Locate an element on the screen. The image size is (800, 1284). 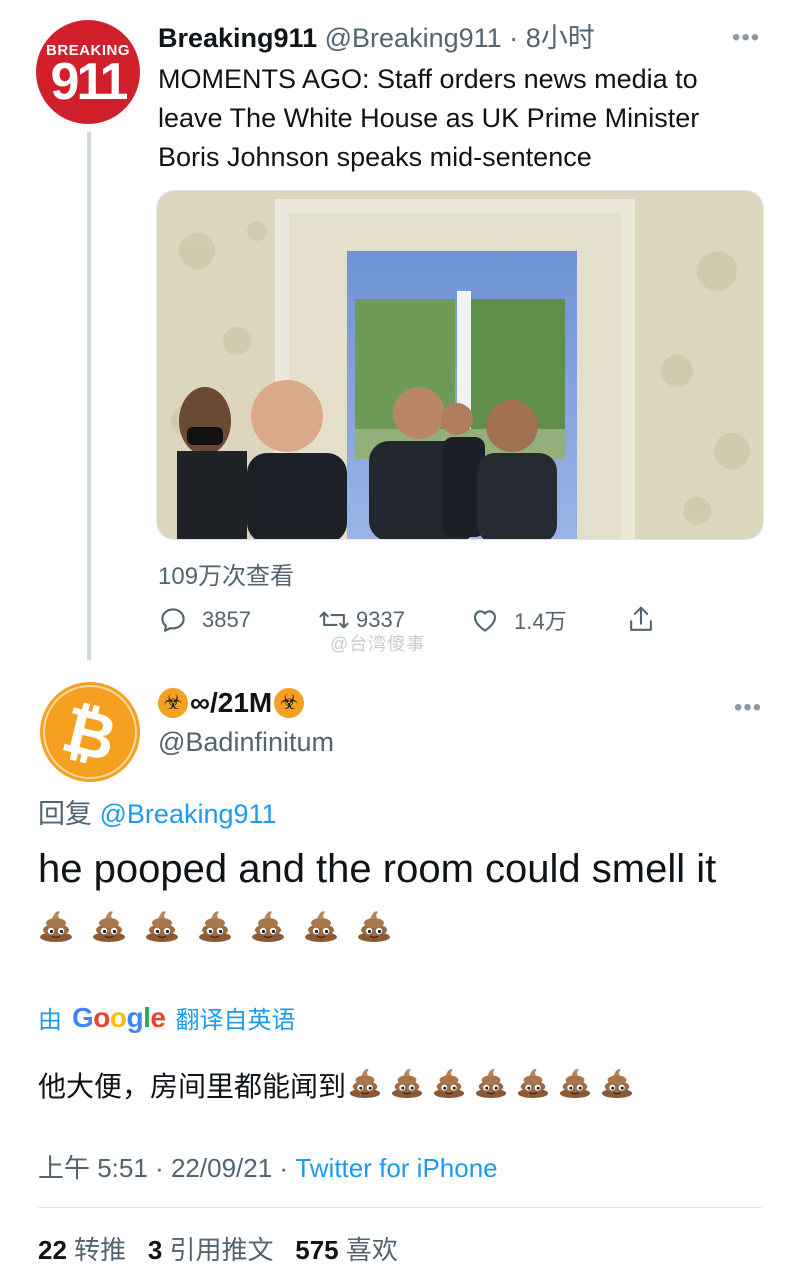
reply-action: 3857 is located at coordinates (204, 620).